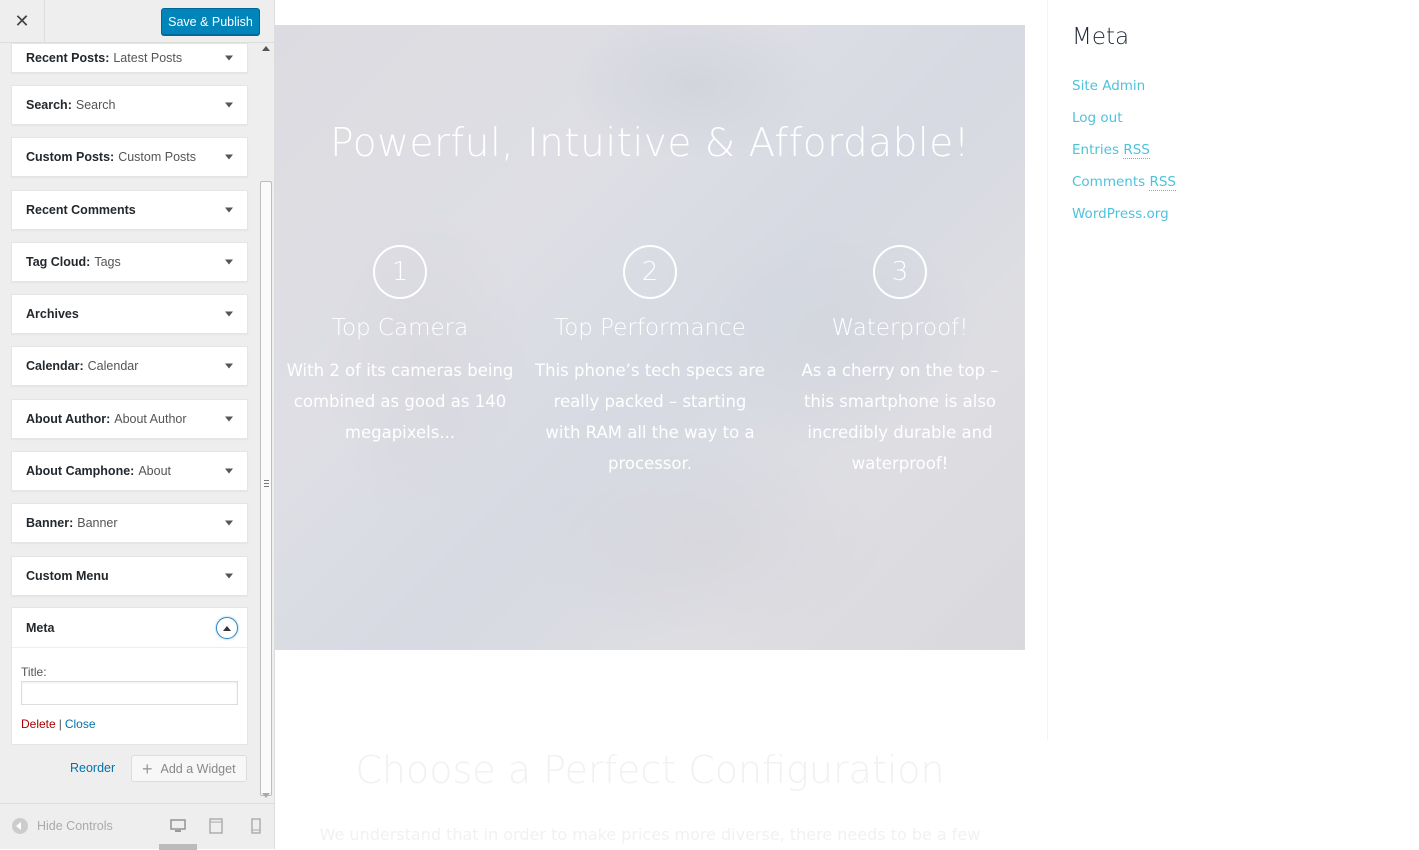 The height and width of the screenshot is (850, 1419). I want to click on widget-name: Search:, so click(49, 105).